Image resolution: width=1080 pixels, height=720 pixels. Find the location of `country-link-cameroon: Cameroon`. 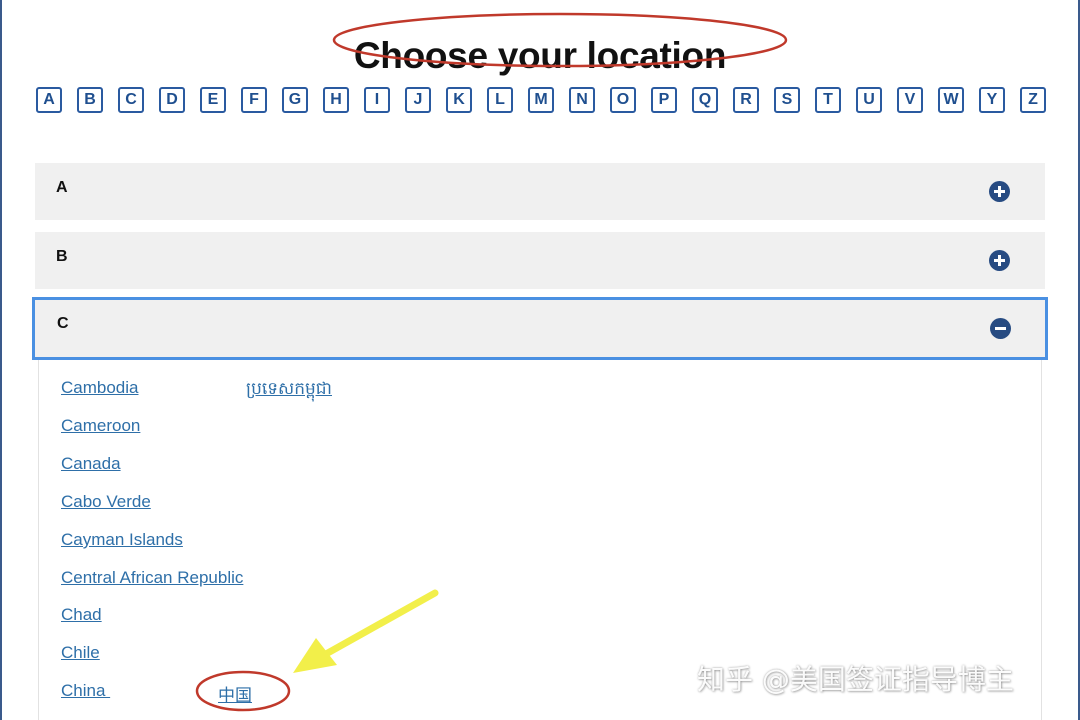

country-link-cameroon: Cameroon is located at coordinates (100, 426).